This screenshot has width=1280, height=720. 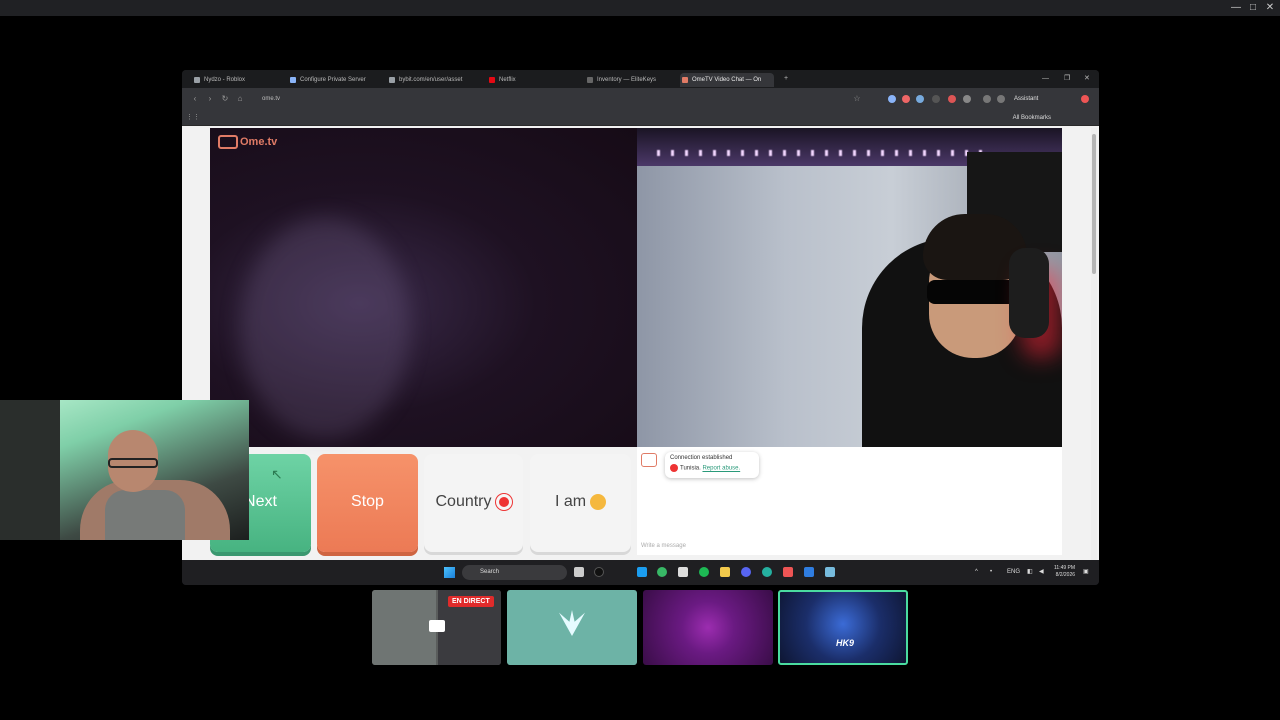 What do you see at coordinates (1270, 8) in the screenshot?
I see `close-icon: ✕` at bounding box center [1270, 8].